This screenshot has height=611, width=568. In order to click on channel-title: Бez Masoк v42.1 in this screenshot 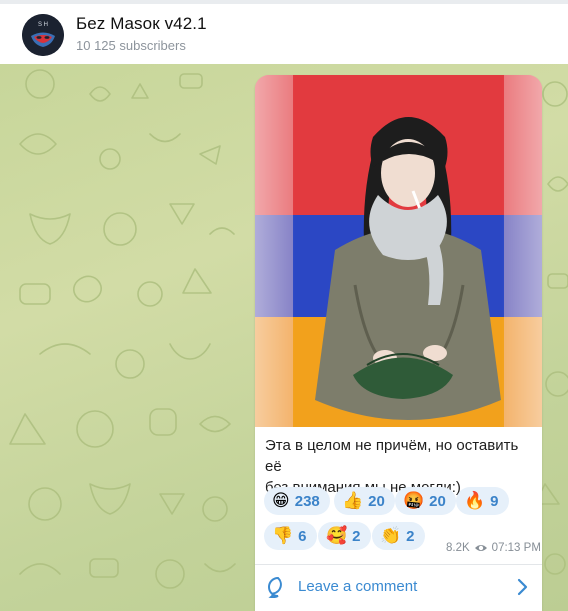, I will do `click(141, 24)`.